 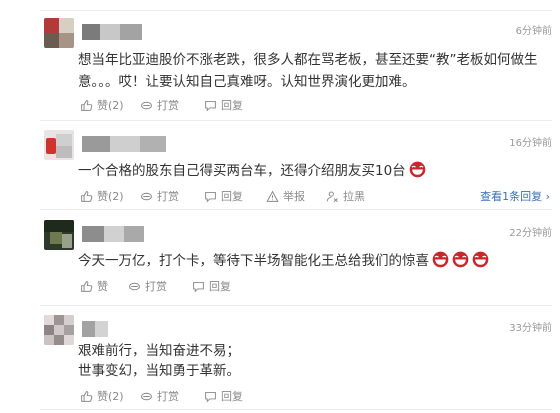 What do you see at coordinates (102, 286) in the screenshot?
I see `like-label: 赞` at bounding box center [102, 286].